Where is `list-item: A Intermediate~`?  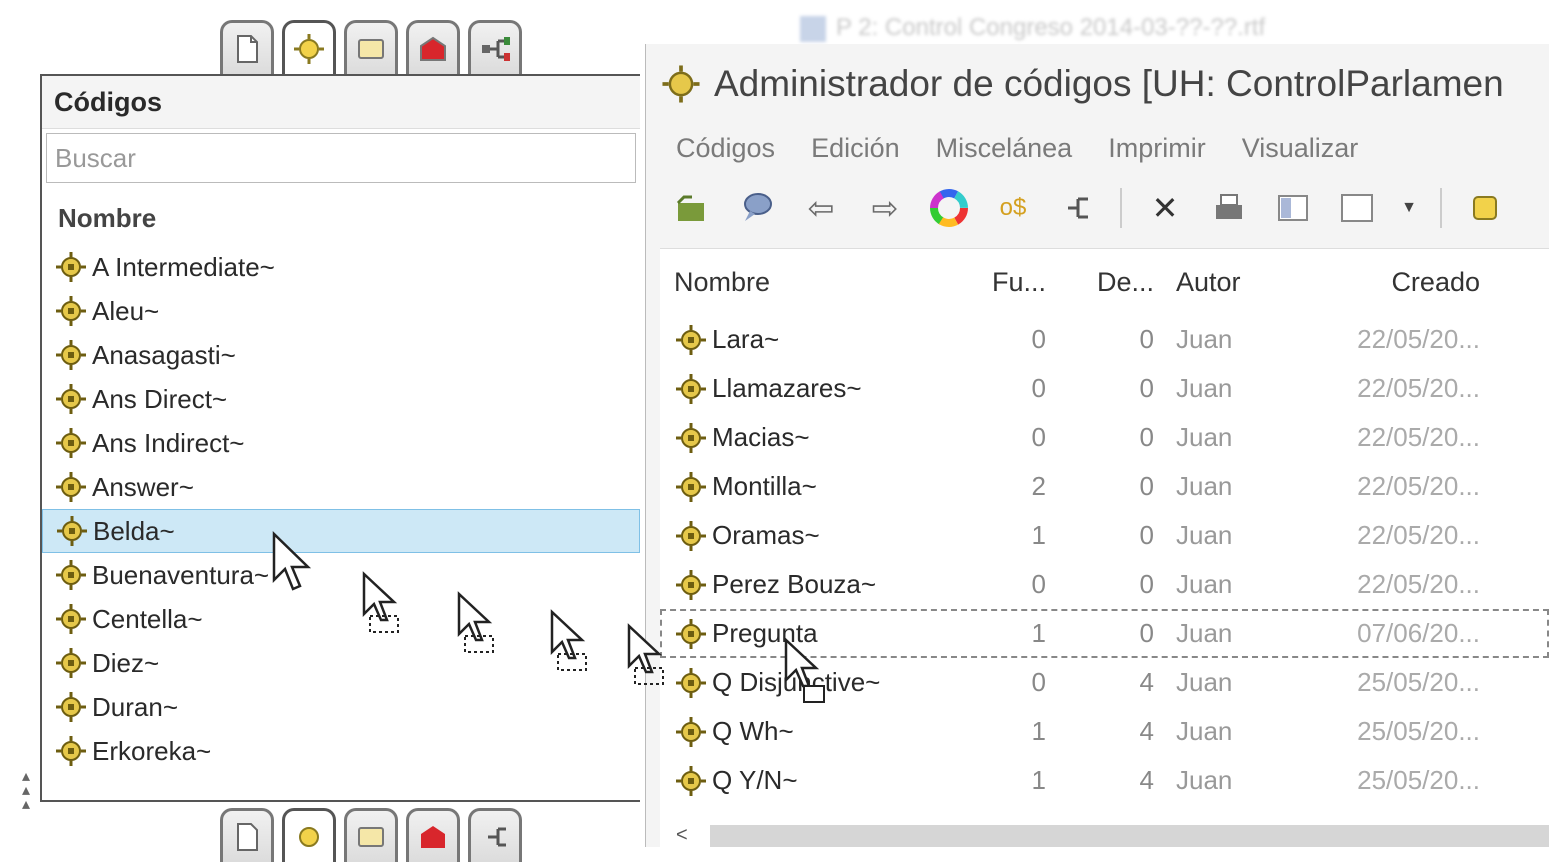
list-item: A Intermediate~ is located at coordinates (341, 267).